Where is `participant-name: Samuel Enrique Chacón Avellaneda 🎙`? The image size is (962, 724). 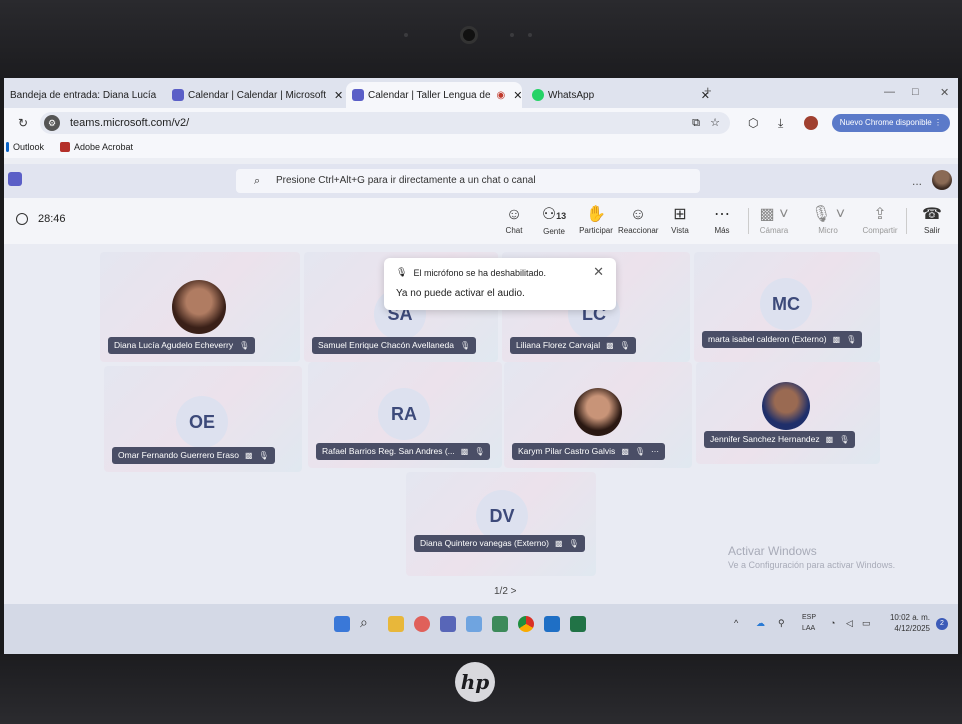 participant-name: Samuel Enrique Chacón Avellaneda 🎙 is located at coordinates (394, 345).